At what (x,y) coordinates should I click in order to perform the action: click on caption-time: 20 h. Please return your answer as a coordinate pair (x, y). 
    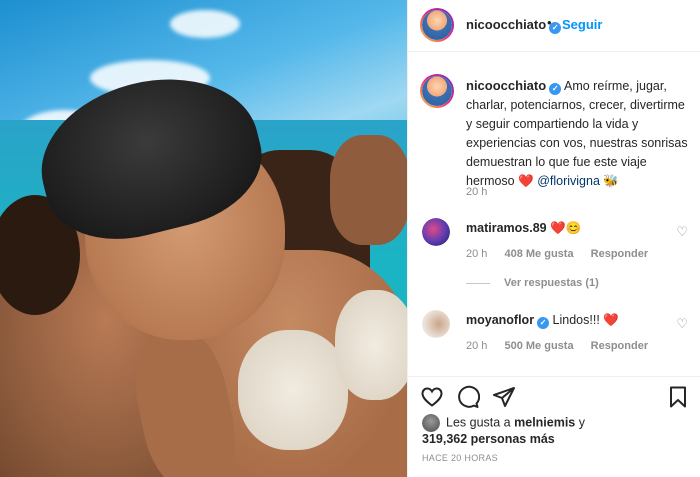
    Looking at the image, I should click on (477, 192).